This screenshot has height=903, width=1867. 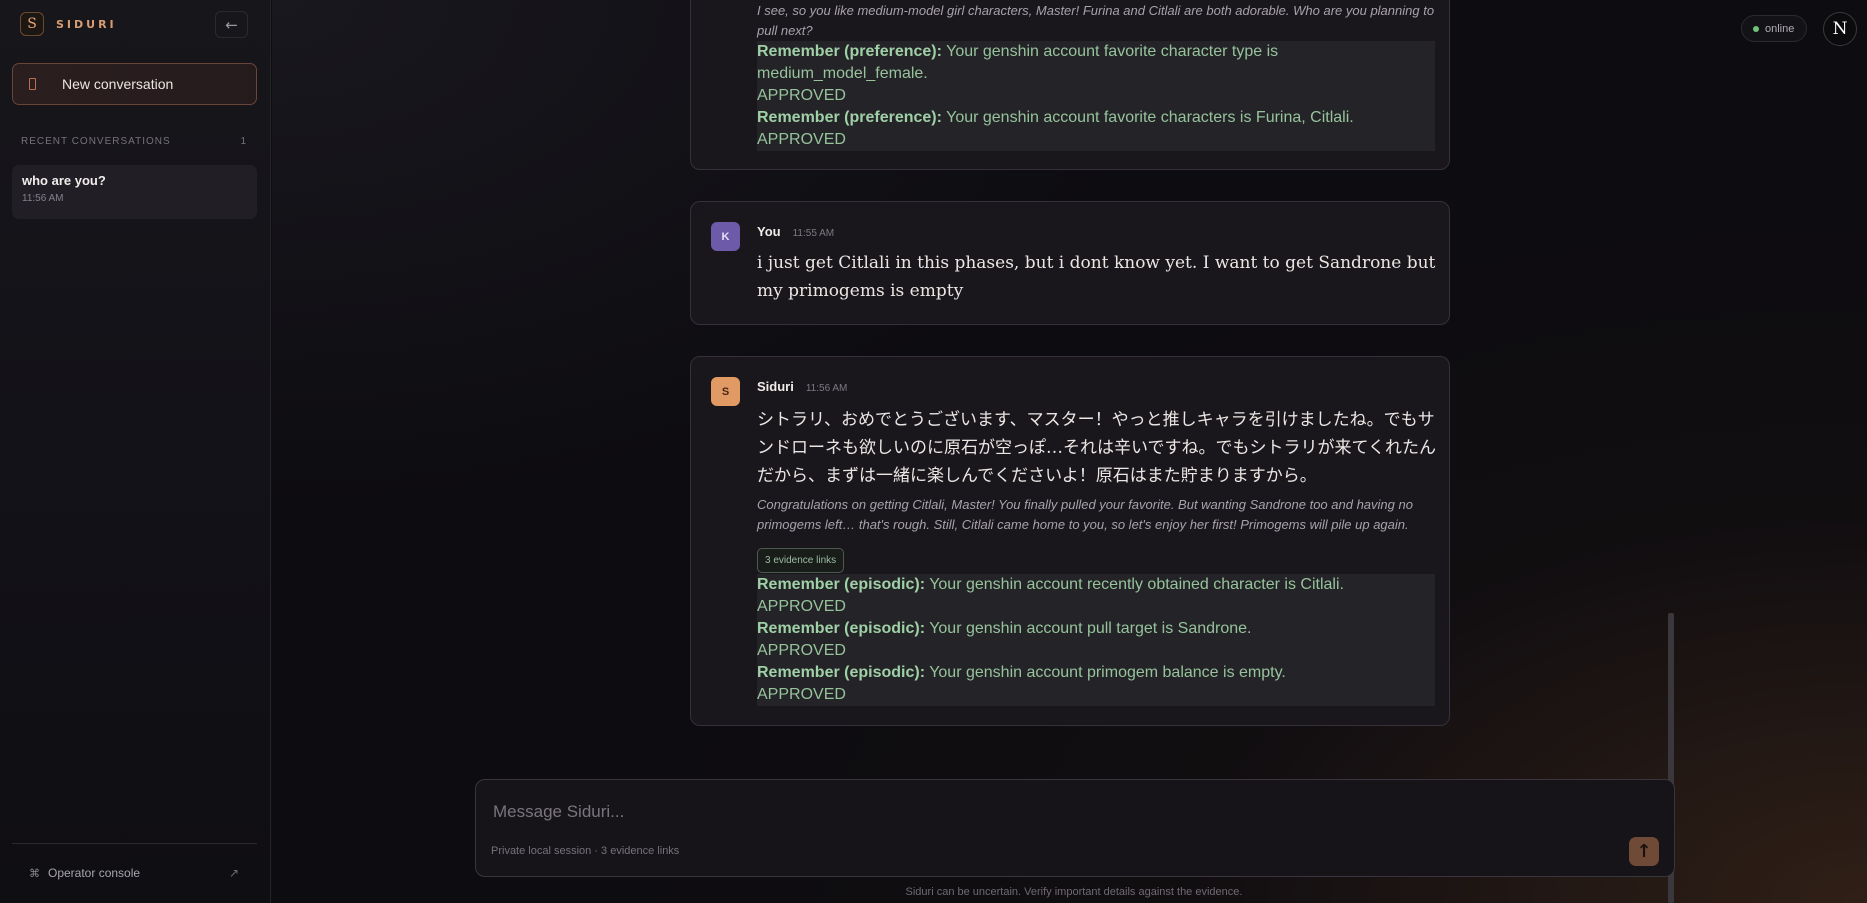 I want to click on status-badge: online, so click(x=1774, y=28).